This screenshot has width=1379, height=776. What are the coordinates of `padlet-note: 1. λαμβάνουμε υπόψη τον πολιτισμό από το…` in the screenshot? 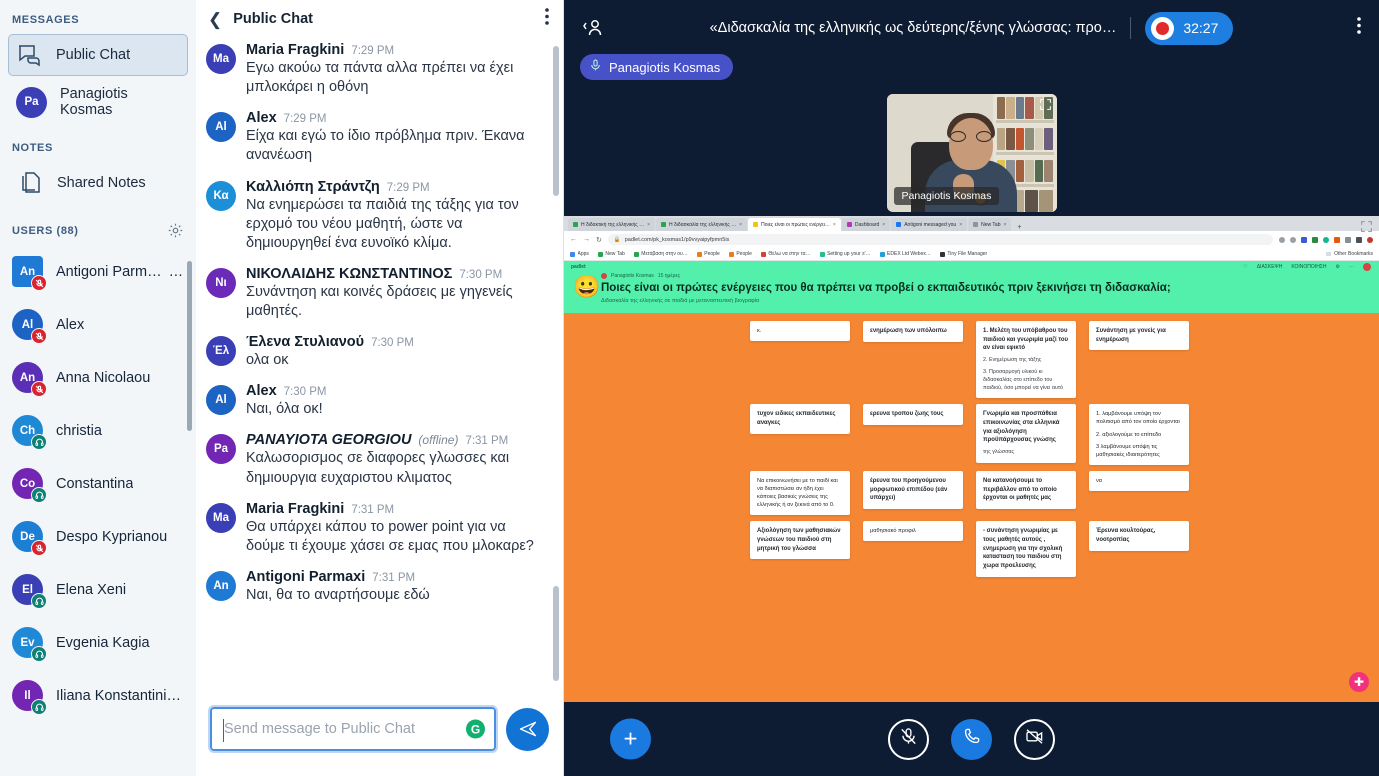 It's located at (1139, 434).